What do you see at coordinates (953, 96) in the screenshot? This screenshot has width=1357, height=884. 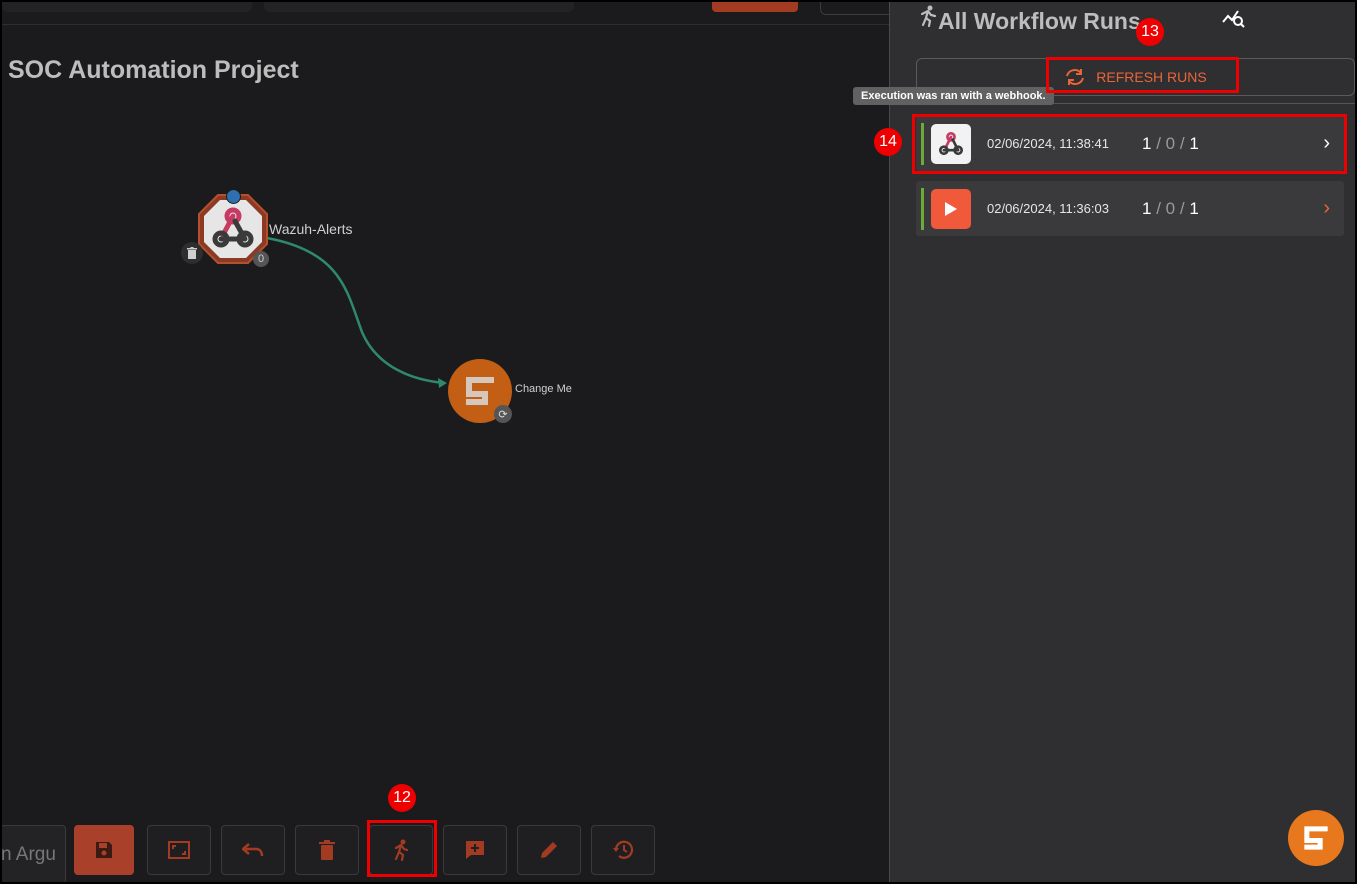 I see `webhook-tooltip: Execution was ran with a webhook.` at bounding box center [953, 96].